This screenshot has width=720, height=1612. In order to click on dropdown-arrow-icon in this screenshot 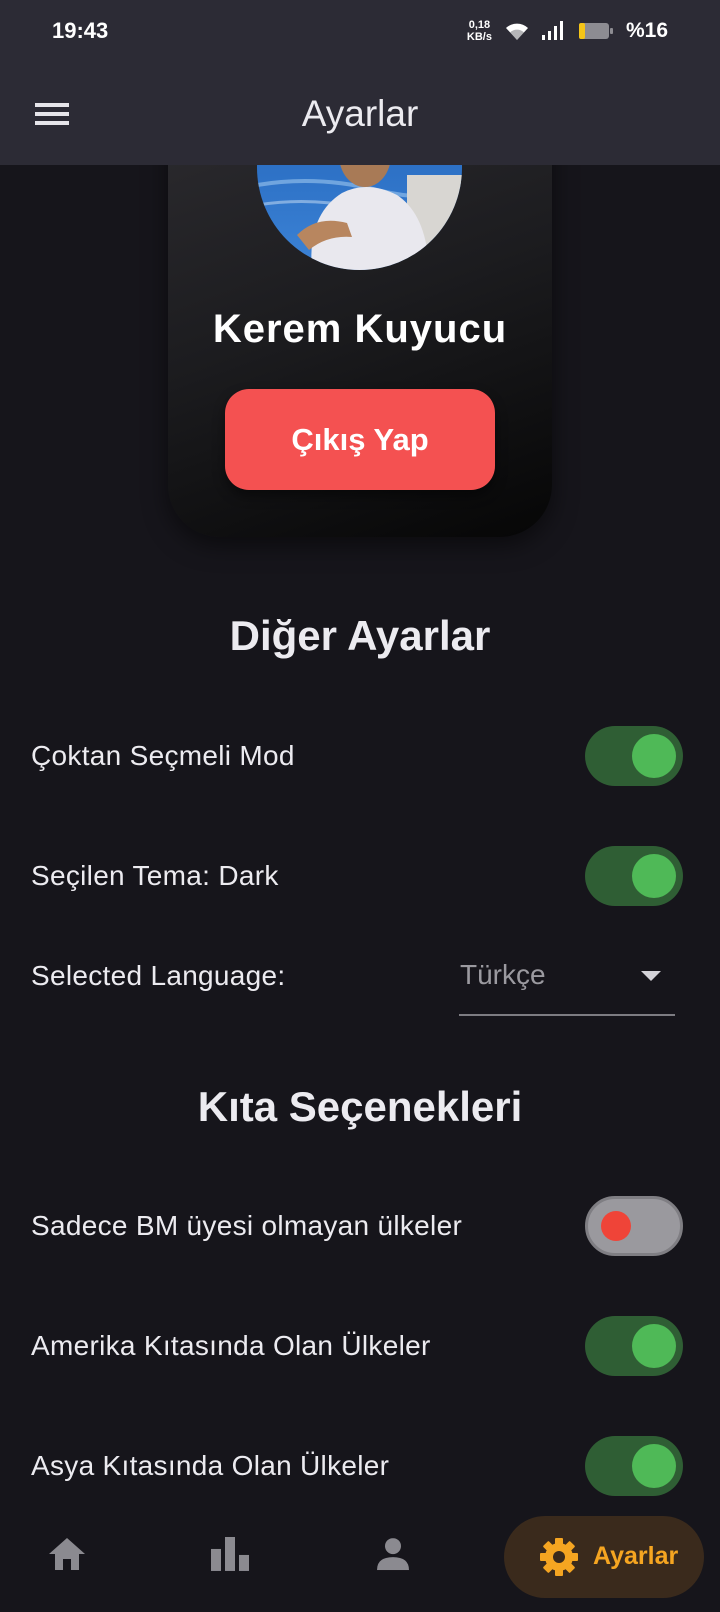, I will do `click(651, 976)`.